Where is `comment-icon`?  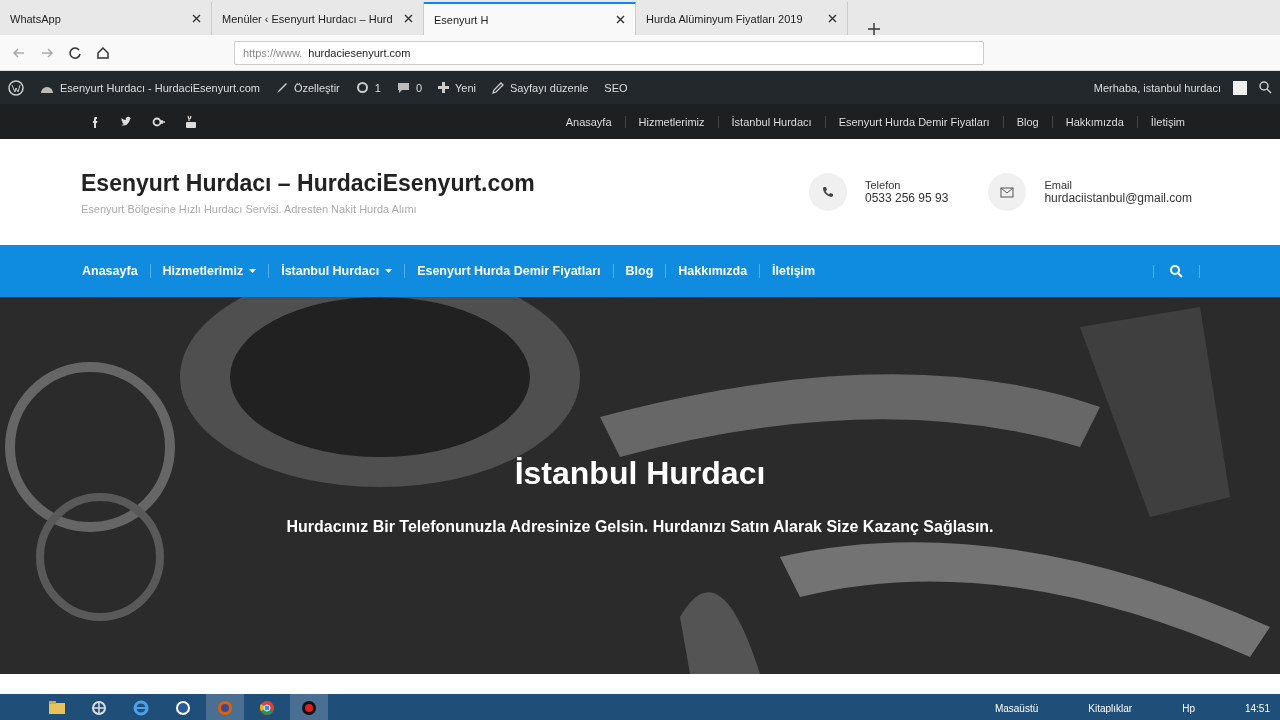
comment-icon is located at coordinates (403, 87).